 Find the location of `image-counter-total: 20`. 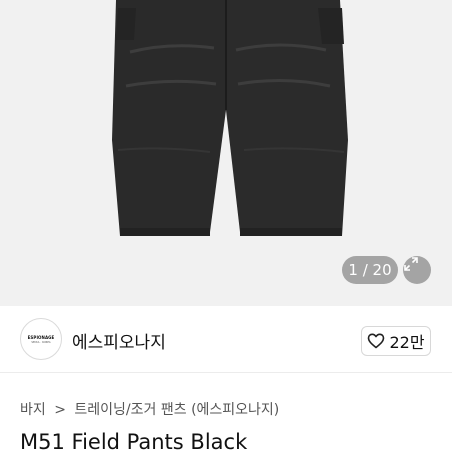

image-counter-total: 20 is located at coordinates (382, 270).